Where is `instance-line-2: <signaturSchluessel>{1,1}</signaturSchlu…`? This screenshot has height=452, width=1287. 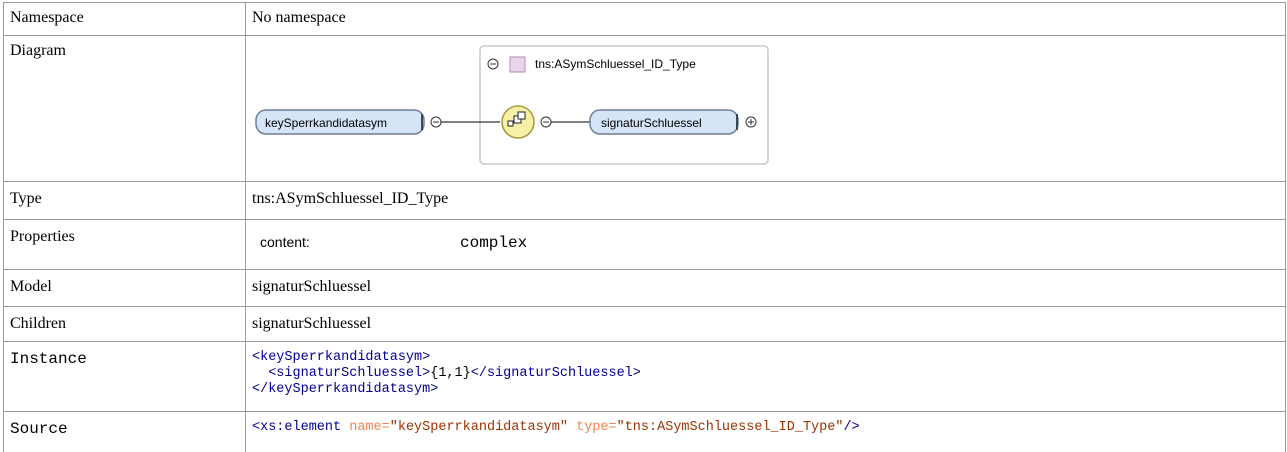
instance-line-2: <signaturSchluessel>{1,1}</signaturSchlu… is located at coordinates (454, 373).